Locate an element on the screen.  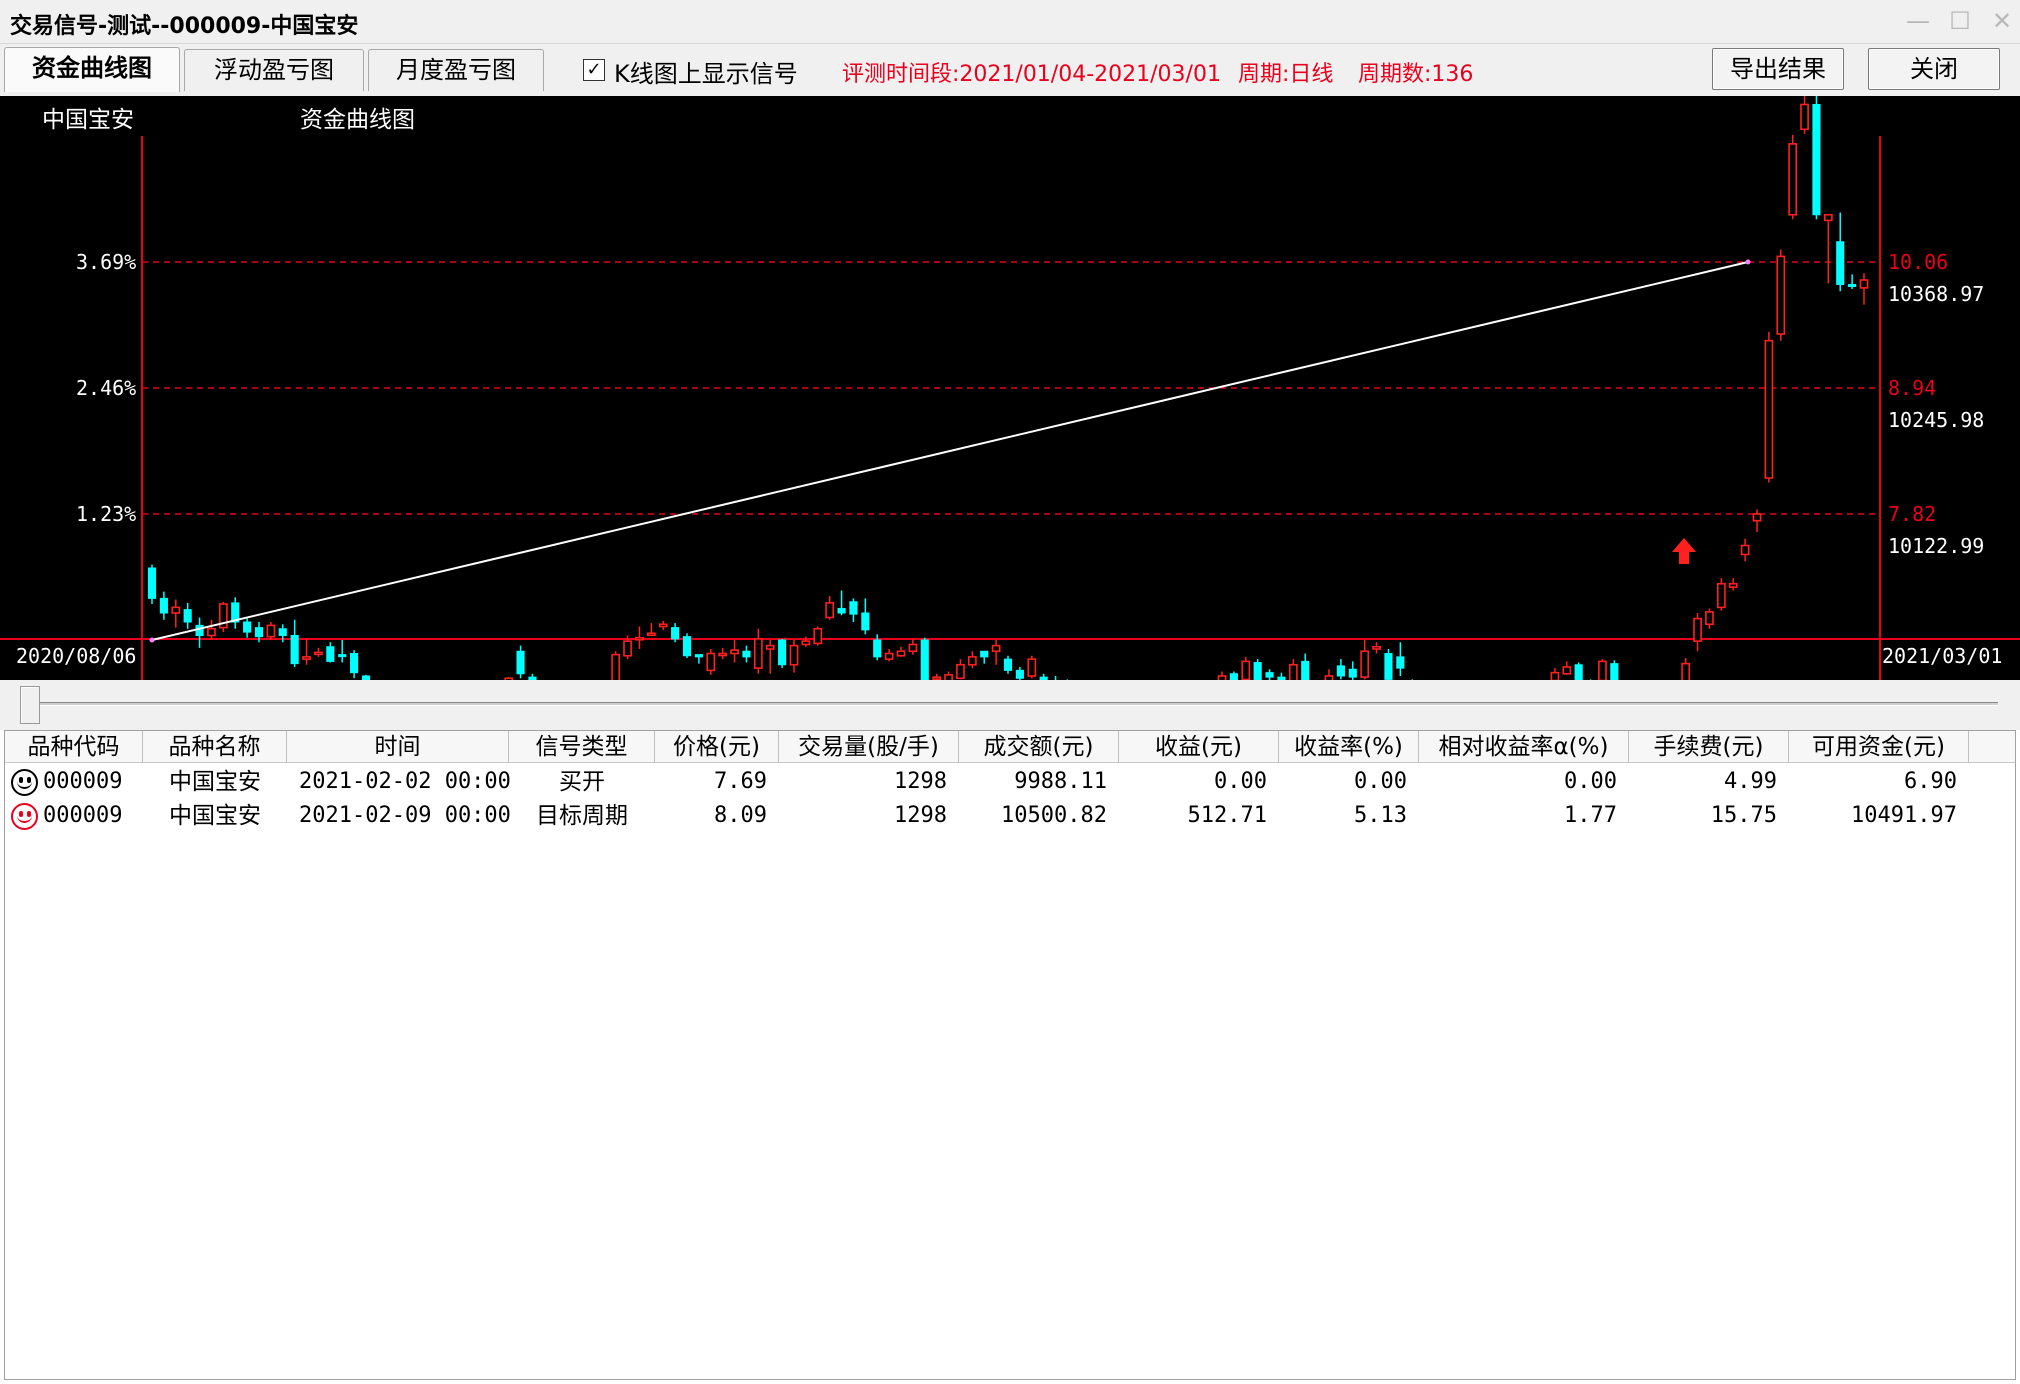
column-header-fee: 手续费(元) is located at coordinates (1709, 747).